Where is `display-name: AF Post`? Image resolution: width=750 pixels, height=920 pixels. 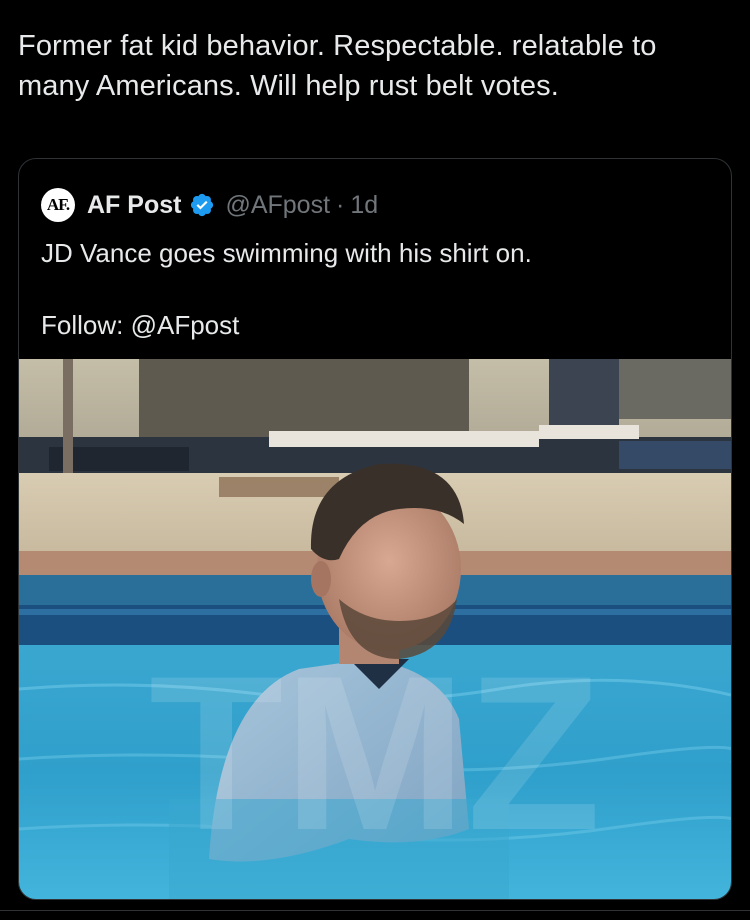
display-name: AF Post is located at coordinates (134, 205).